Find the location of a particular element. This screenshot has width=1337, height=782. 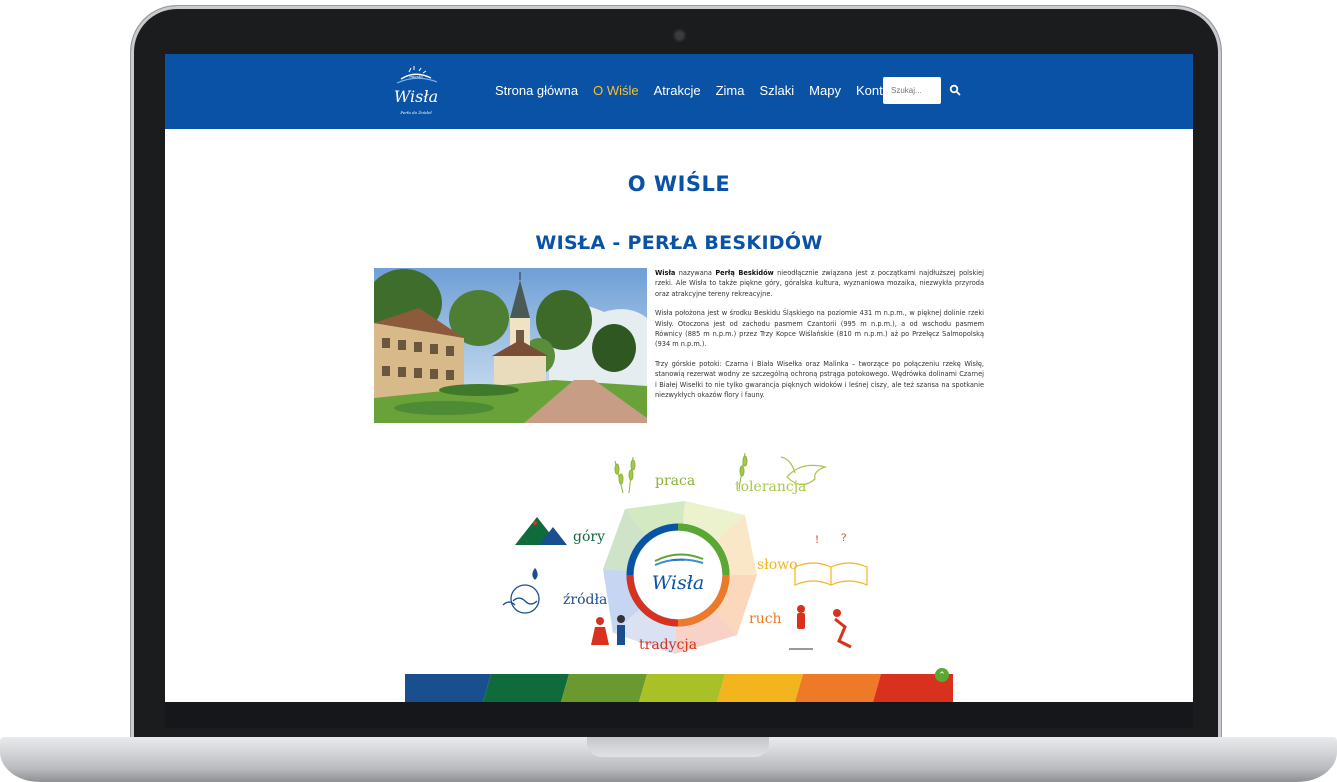

logo-small-text: miasto is located at coordinates (416, 76).